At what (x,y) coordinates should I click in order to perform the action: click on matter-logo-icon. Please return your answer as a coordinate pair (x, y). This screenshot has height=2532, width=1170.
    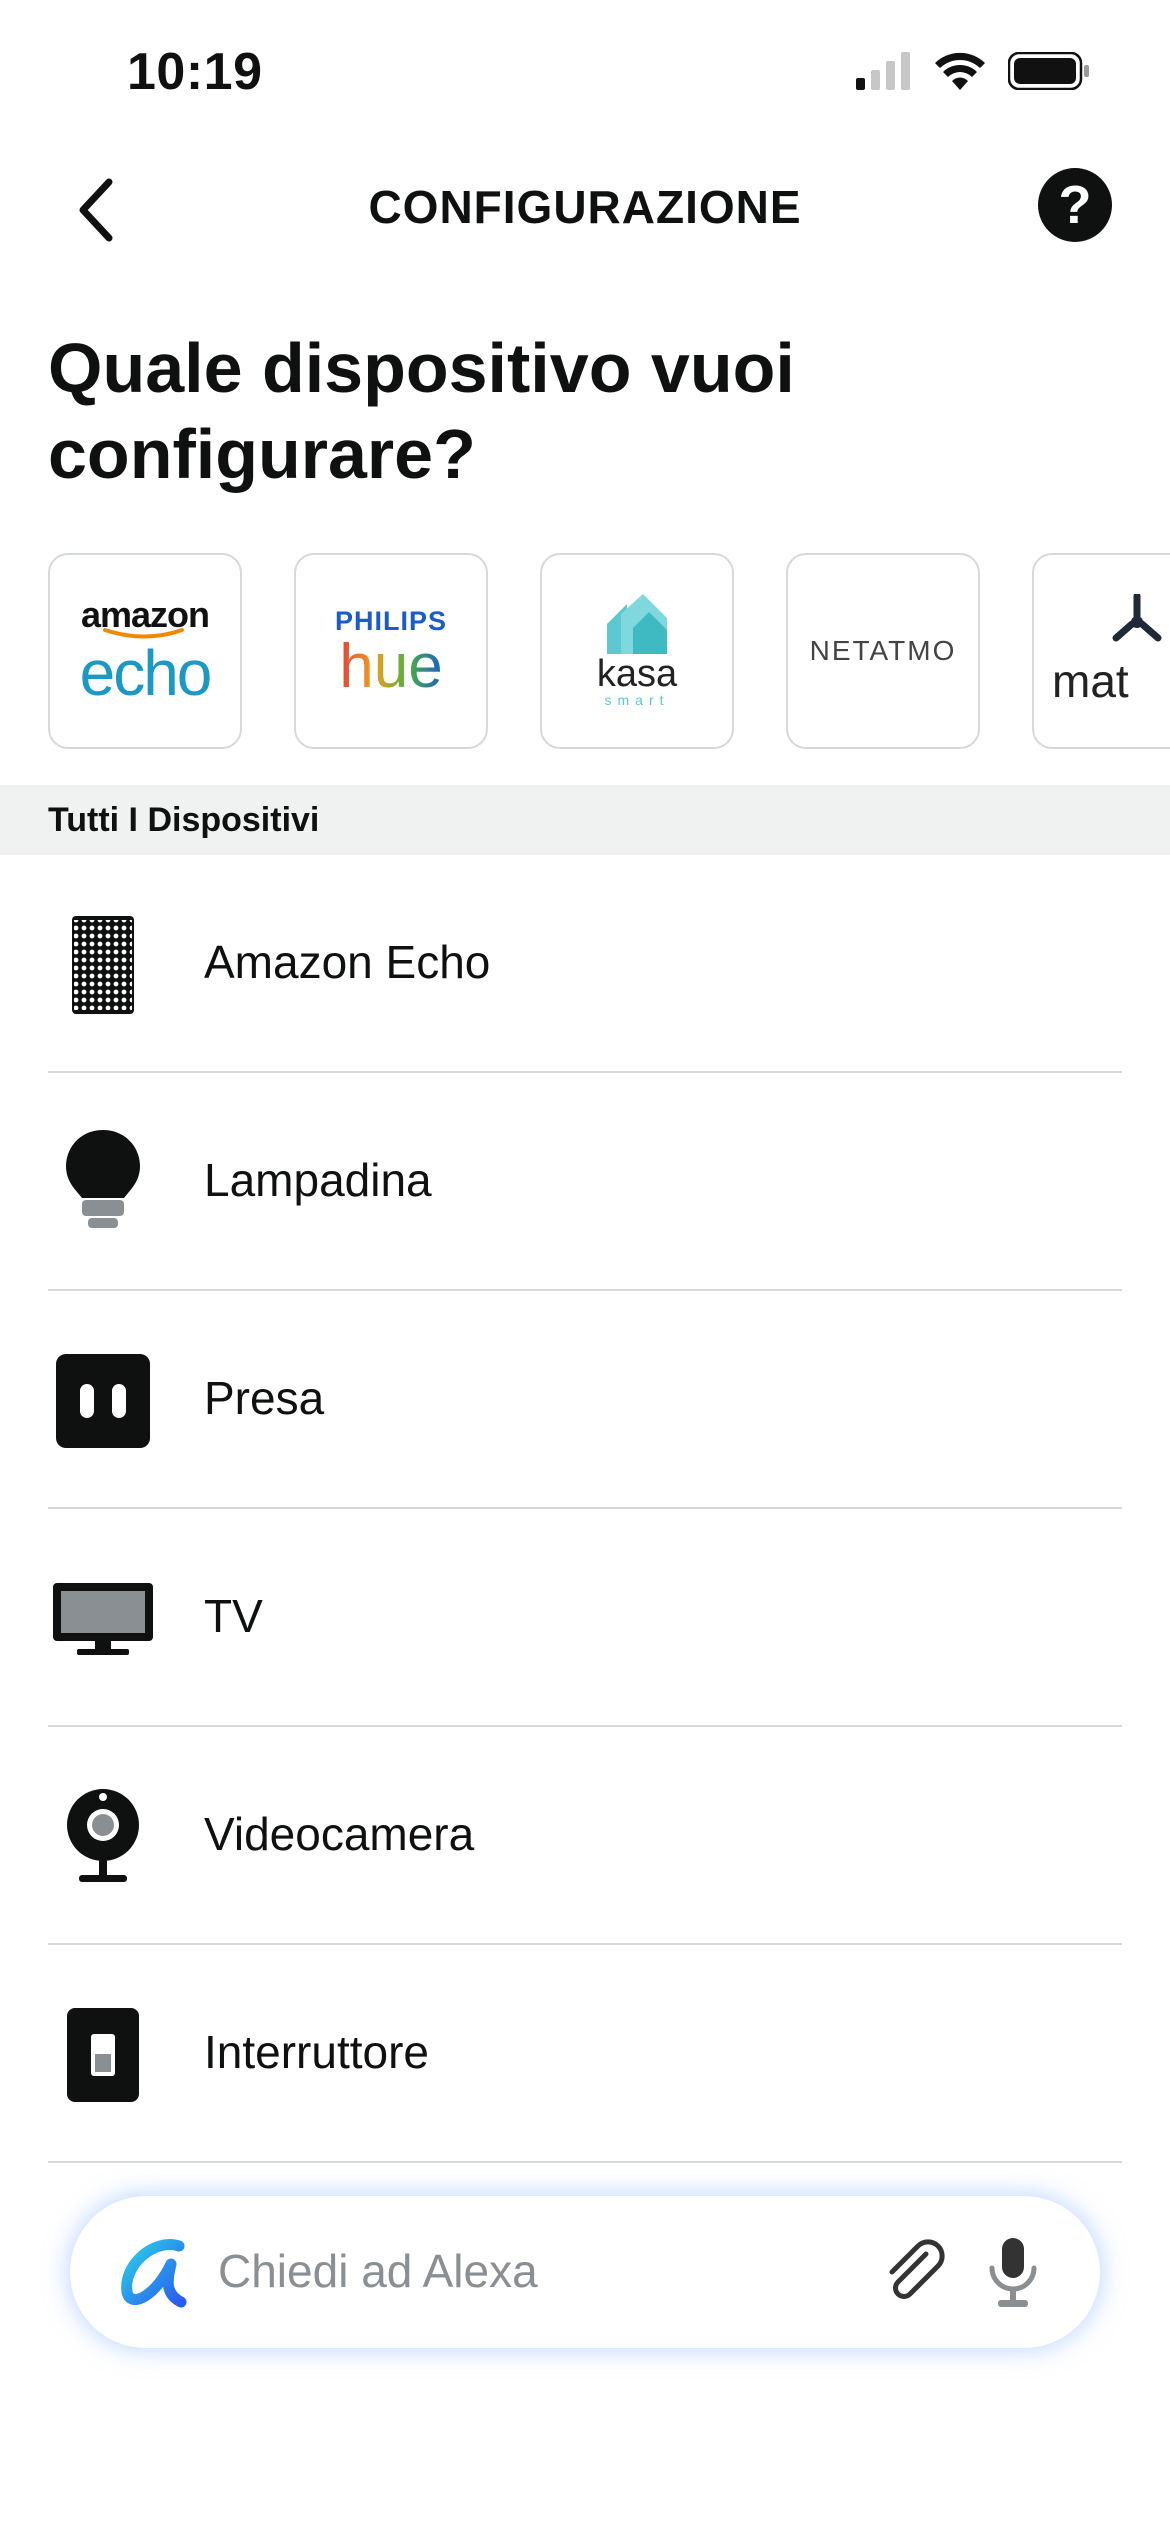
    Looking at the image, I should click on (1137, 618).